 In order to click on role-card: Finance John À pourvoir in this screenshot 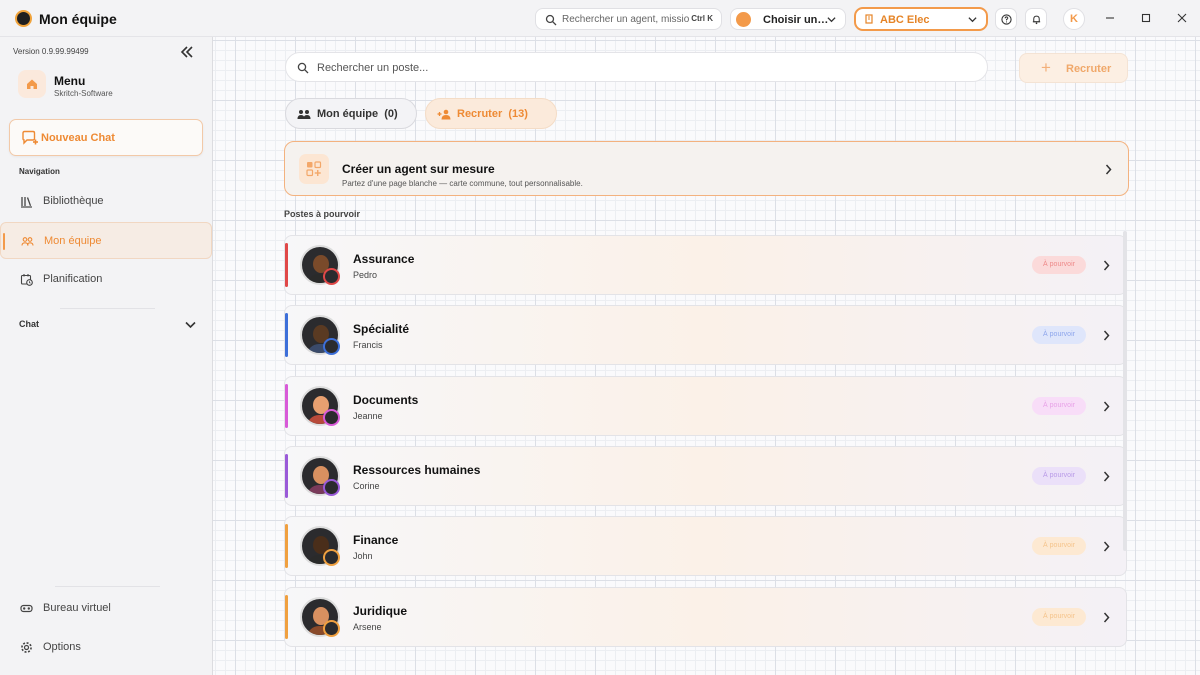, I will do `click(705, 546)`.